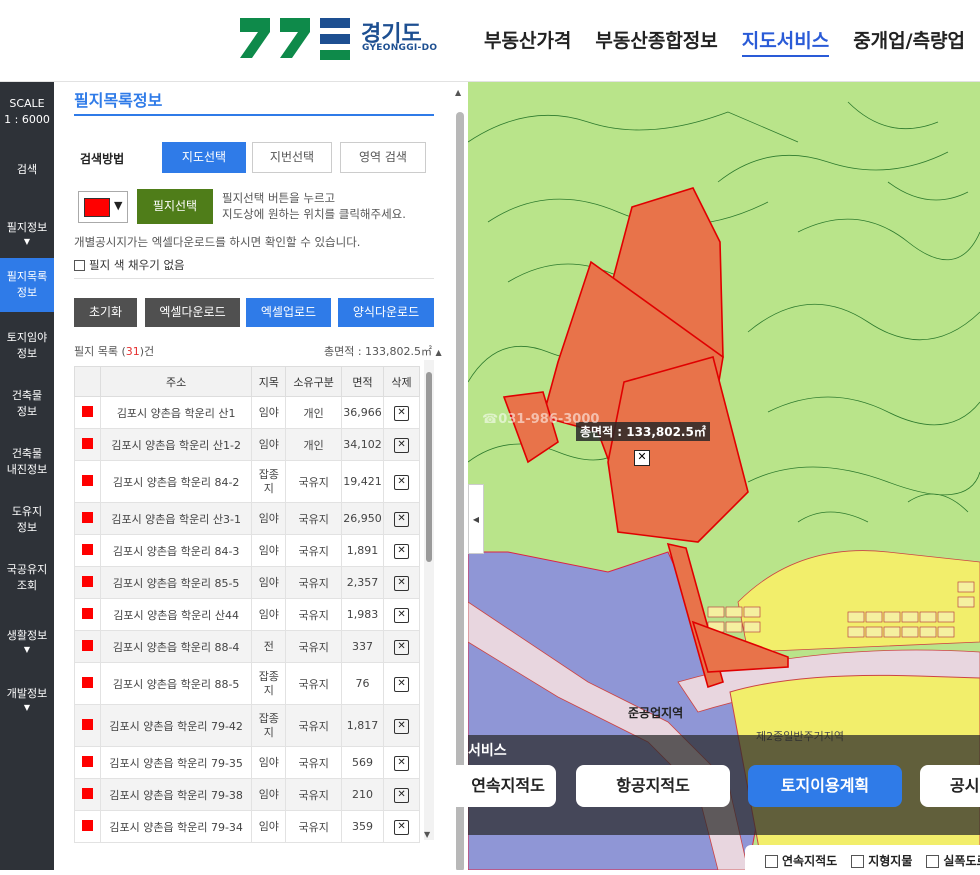  I want to click on panel-scrollbar, so click(460, 491).